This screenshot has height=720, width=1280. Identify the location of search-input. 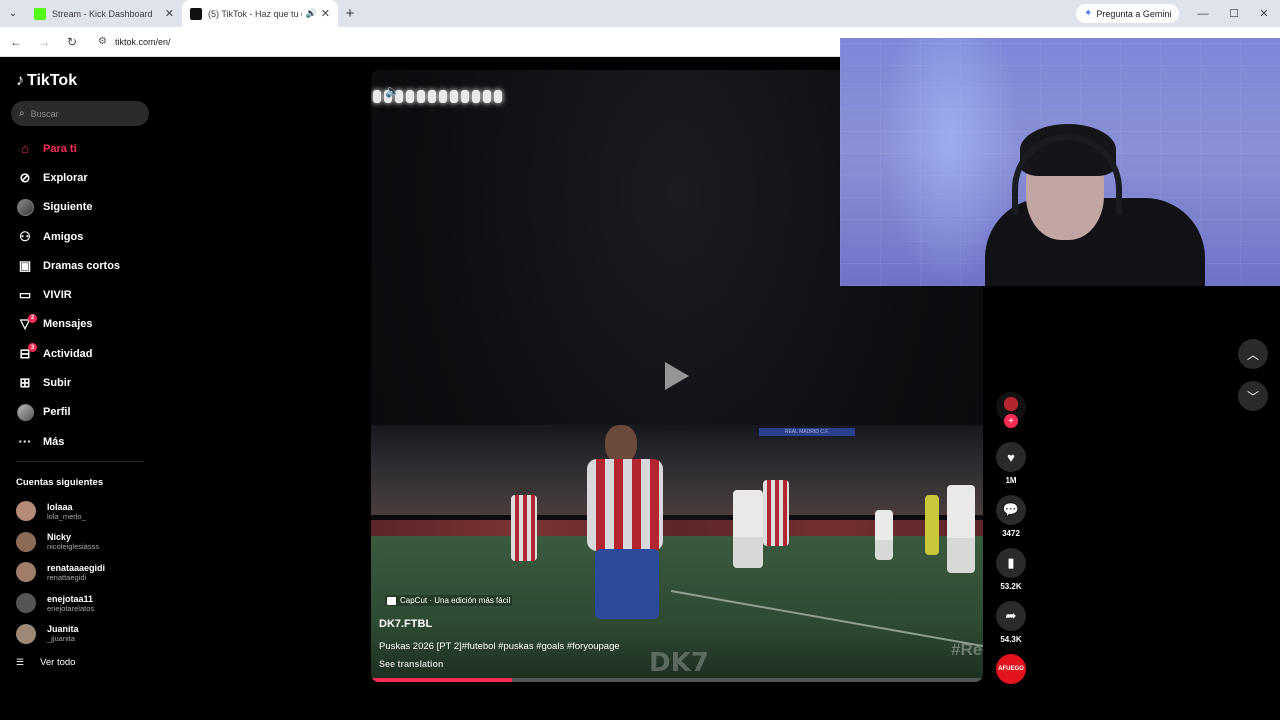
(80, 113).